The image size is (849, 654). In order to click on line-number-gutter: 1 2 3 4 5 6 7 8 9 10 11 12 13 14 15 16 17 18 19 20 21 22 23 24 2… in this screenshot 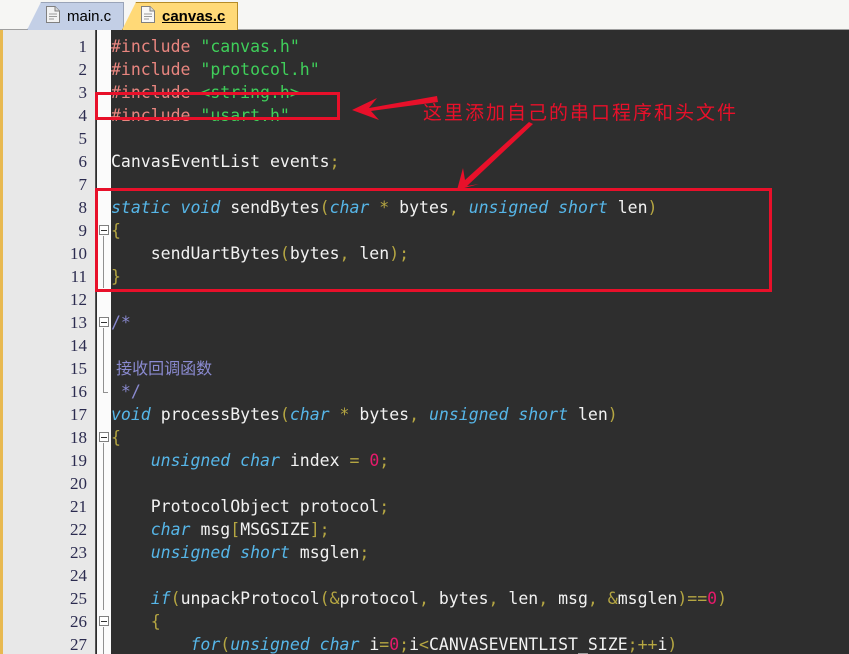, I will do `click(49, 342)`.